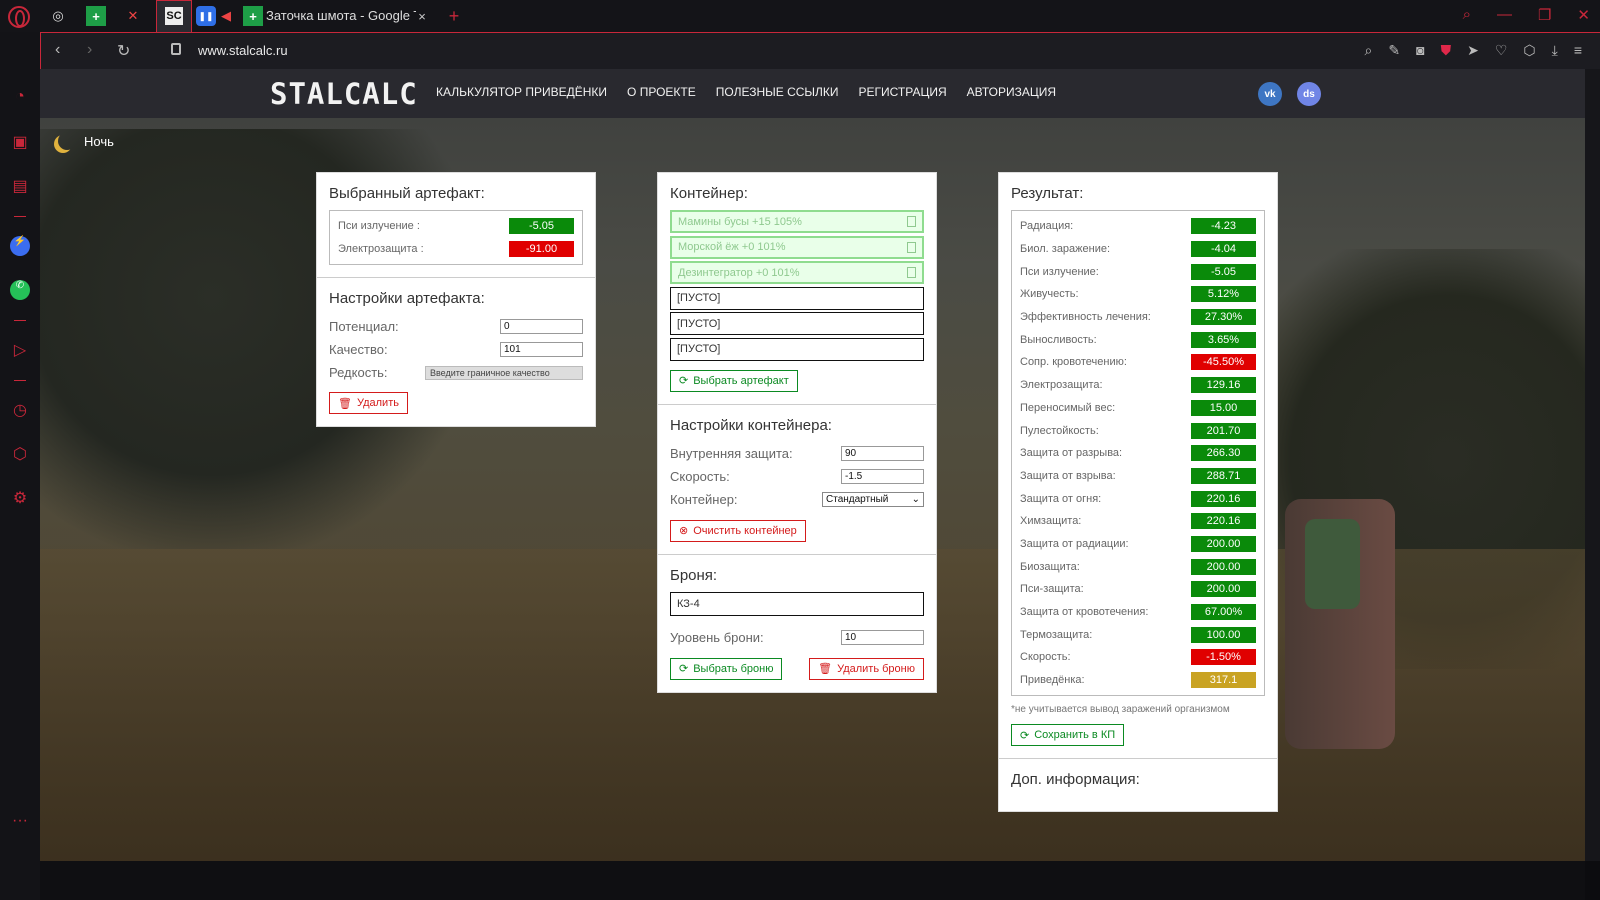 The image size is (1600, 900). What do you see at coordinates (344, 94) in the screenshot?
I see `site-logo: STALCALC` at bounding box center [344, 94].